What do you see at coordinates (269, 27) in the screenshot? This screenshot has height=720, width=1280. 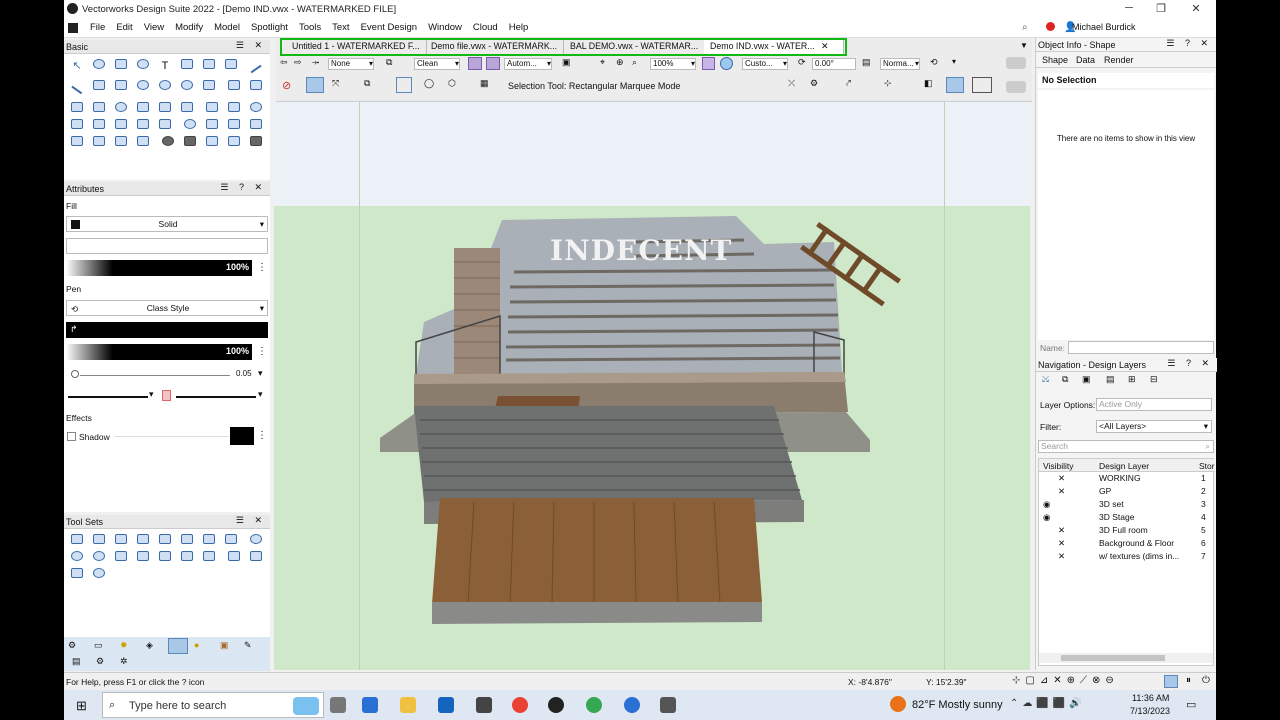 I see `menu-spotlight: Spotlight` at bounding box center [269, 27].